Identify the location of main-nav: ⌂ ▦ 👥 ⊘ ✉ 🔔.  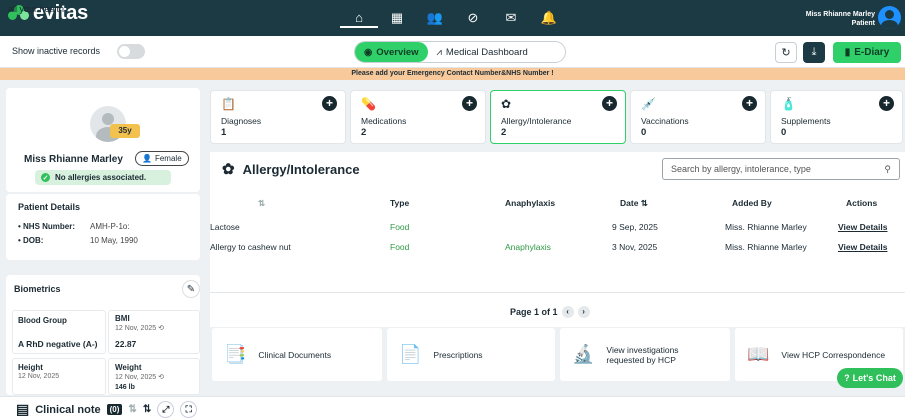
(454, 18).